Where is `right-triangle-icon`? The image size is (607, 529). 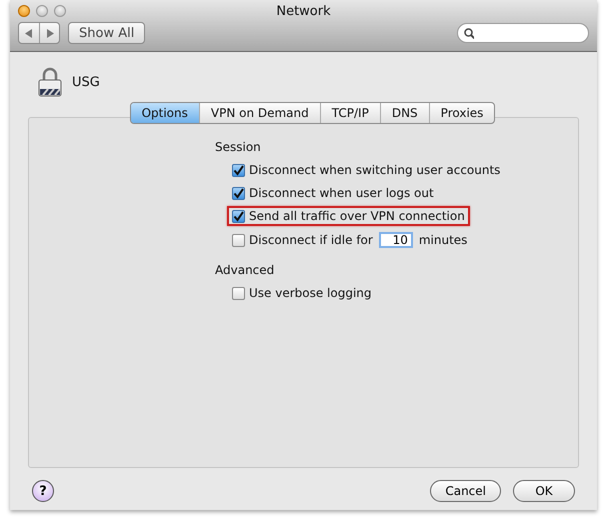
right-triangle-icon is located at coordinates (50, 33).